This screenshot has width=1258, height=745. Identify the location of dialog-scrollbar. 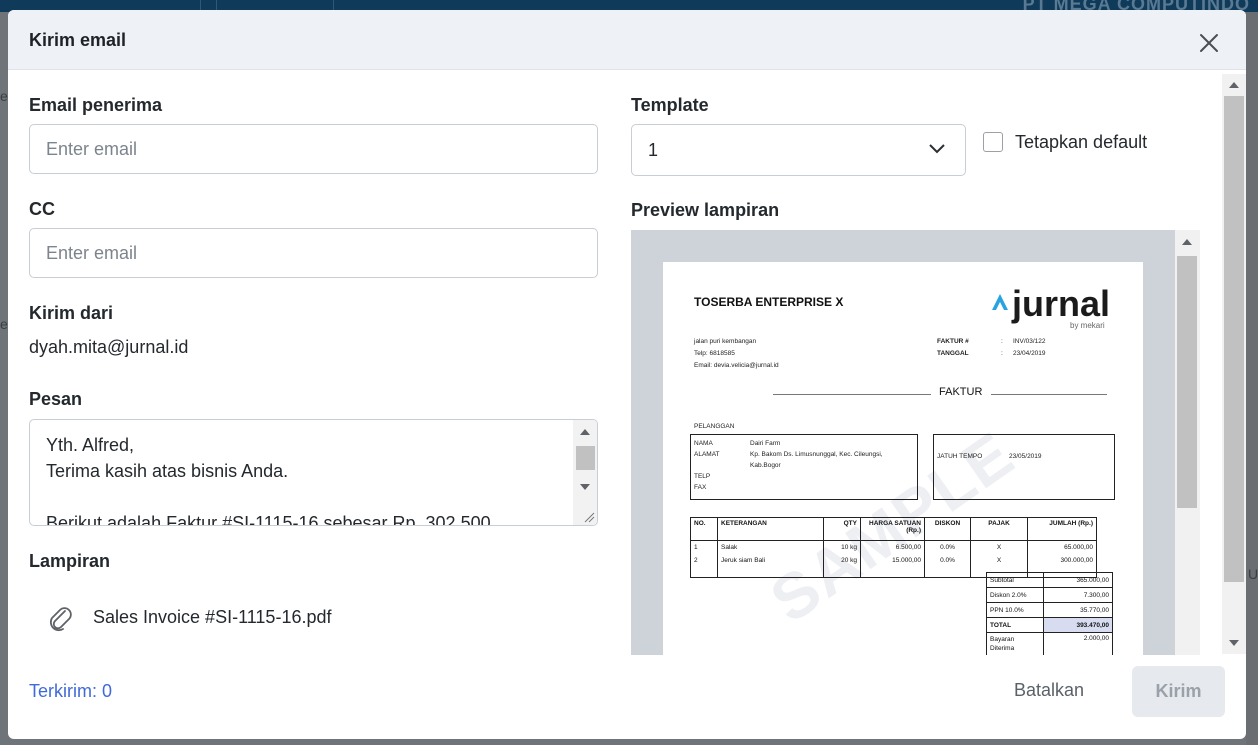
(1234, 364).